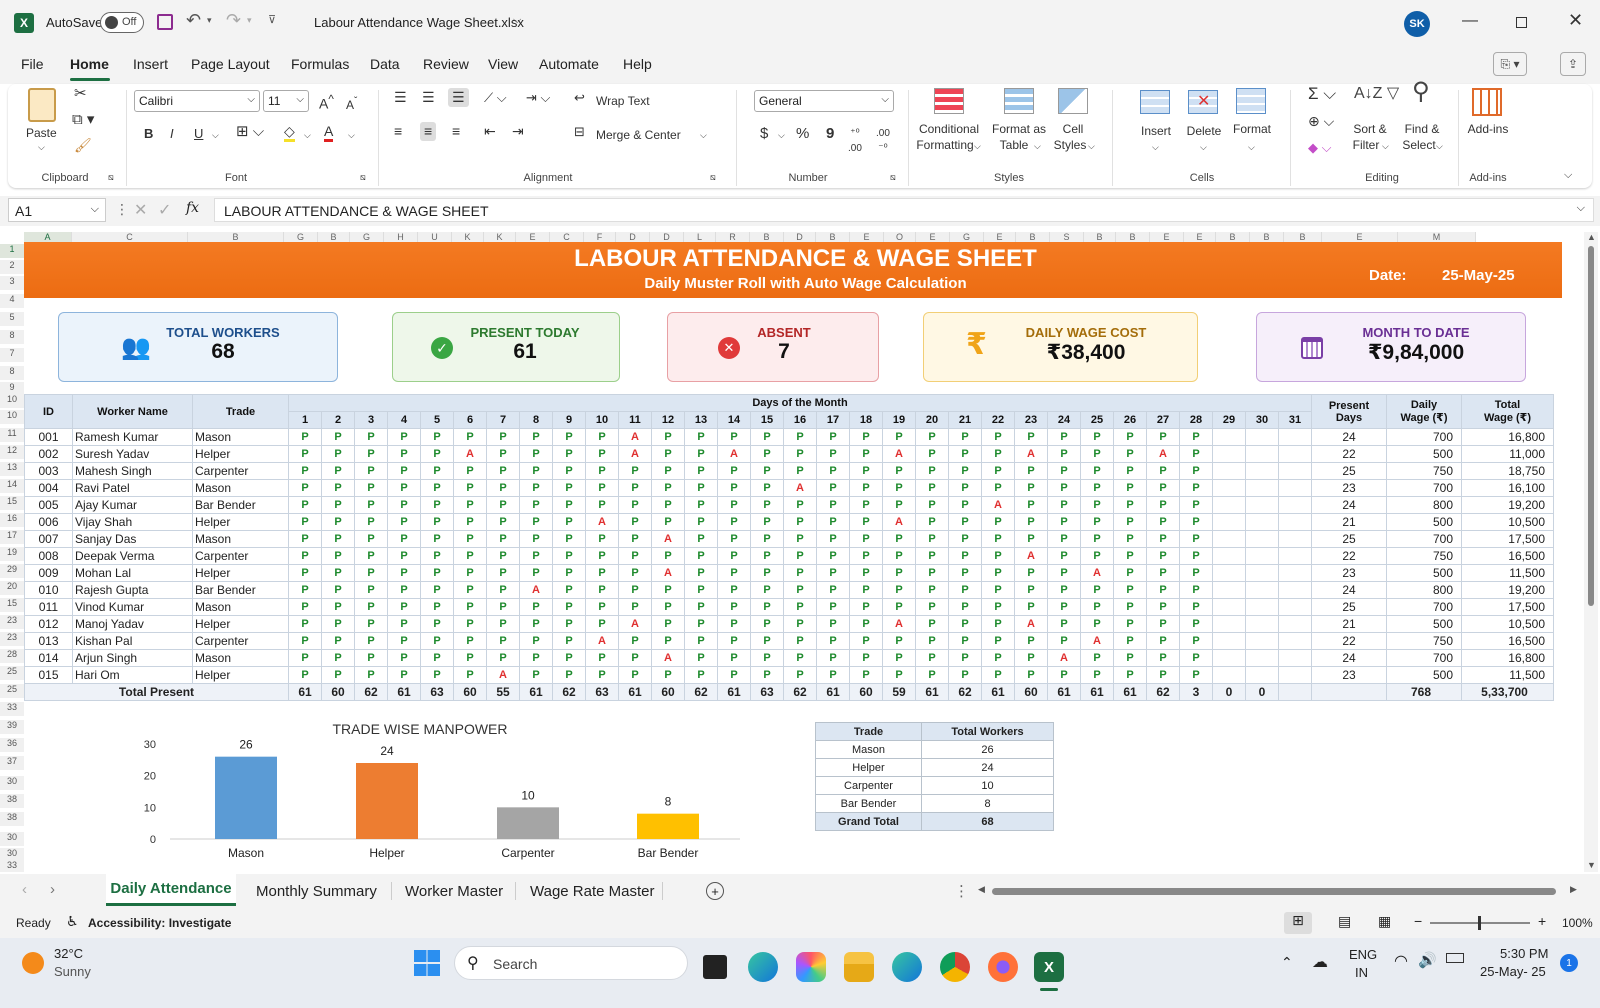 This screenshot has height=1008, width=1600. I want to click on daily-wage-cell: 700, so click(1424, 488).